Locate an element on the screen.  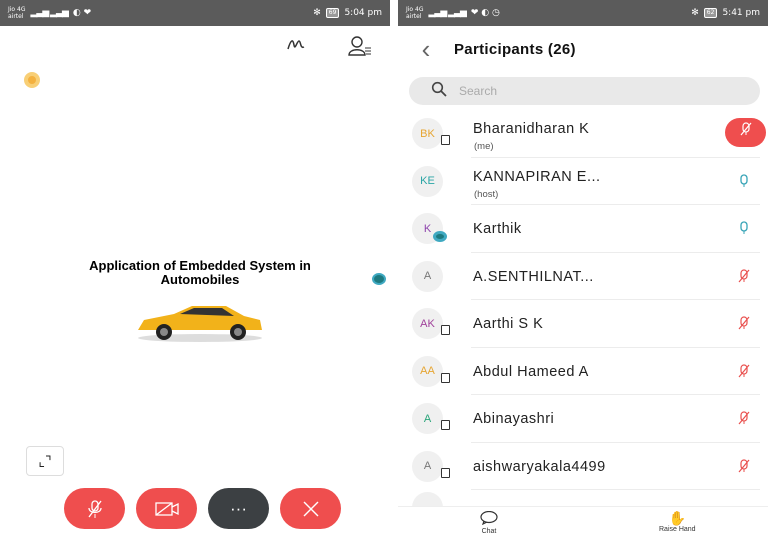
participant-row: K Karthik is located at coordinates (583, 229).